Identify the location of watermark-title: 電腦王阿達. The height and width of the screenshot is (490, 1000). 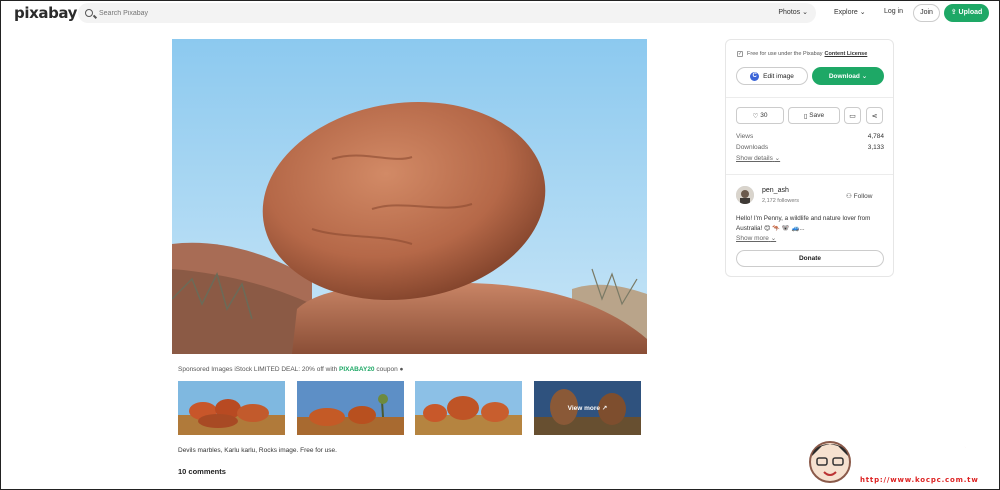
(921, 455).